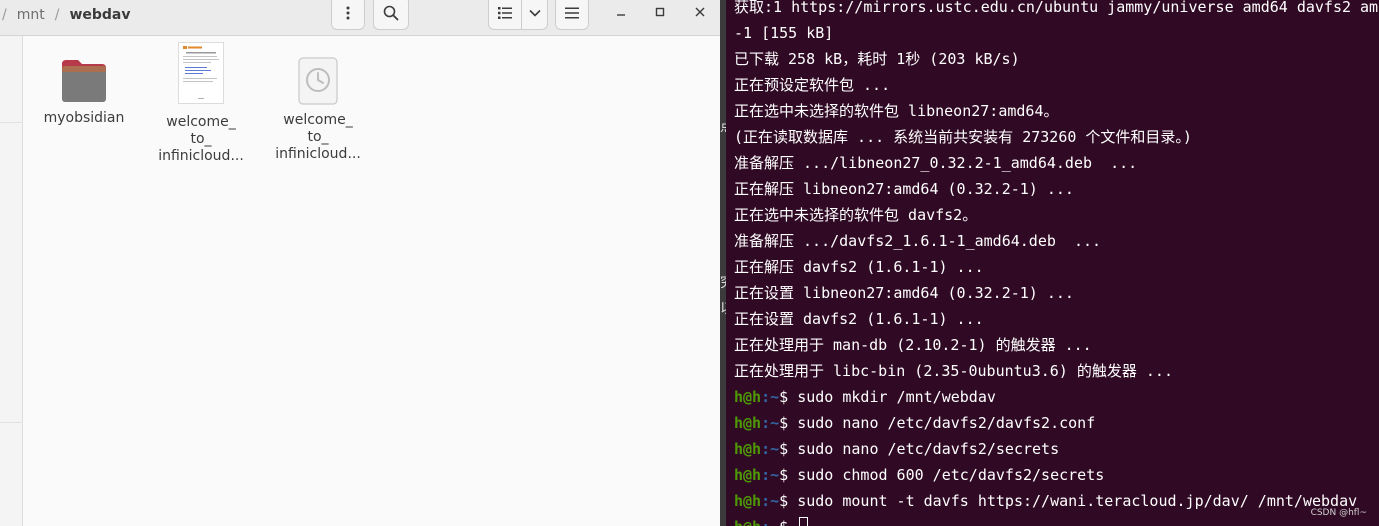 The width and height of the screenshot is (1379, 526). What do you see at coordinates (84, 81) in the screenshot?
I see `folder-icon` at bounding box center [84, 81].